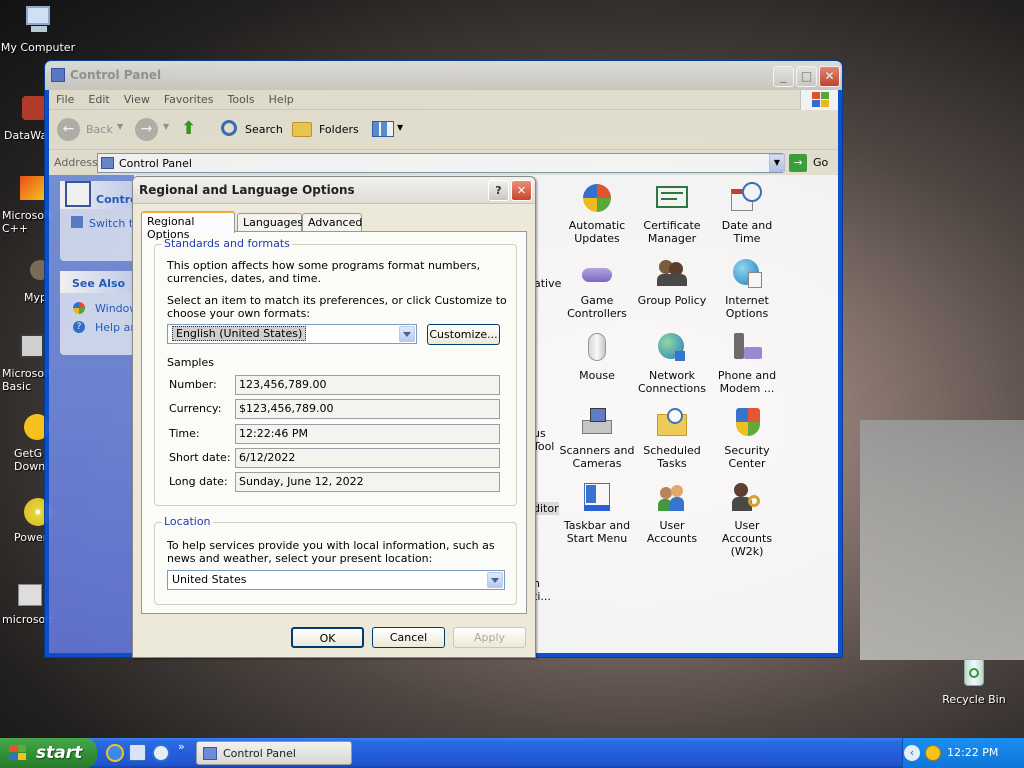 The width and height of the screenshot is (1024, 768). I want to click on sample-long-date-value: Sunday, June 12, 2022, so click(367, 482).